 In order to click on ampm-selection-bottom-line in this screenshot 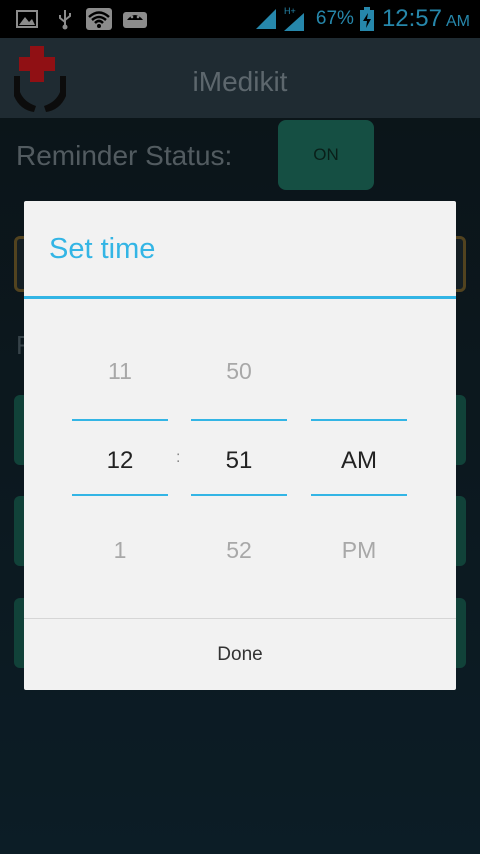, I will do `click(359, 495)`.